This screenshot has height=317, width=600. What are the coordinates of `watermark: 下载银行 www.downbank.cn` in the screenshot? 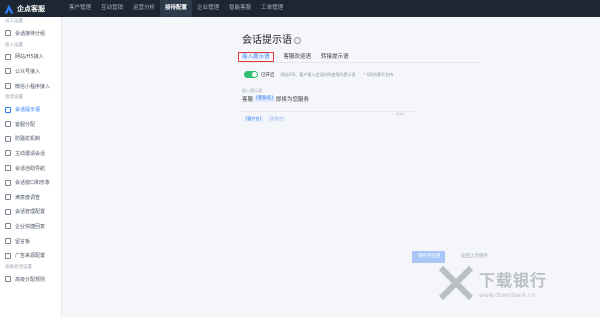 It's located at (492, 283).